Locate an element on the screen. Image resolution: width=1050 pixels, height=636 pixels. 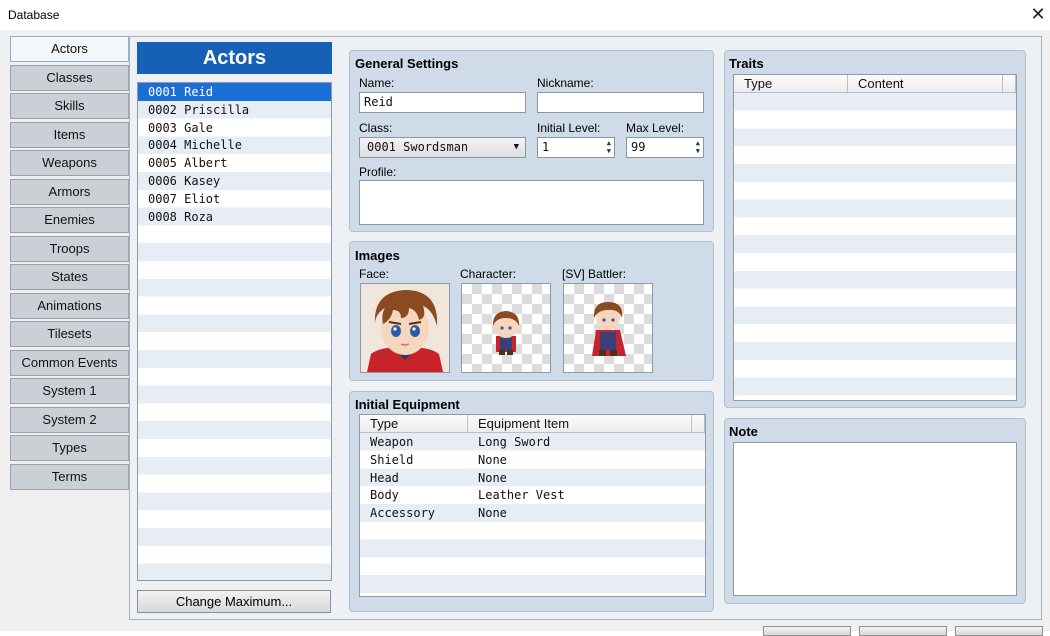
face-image is located at coordinates (405, 328).